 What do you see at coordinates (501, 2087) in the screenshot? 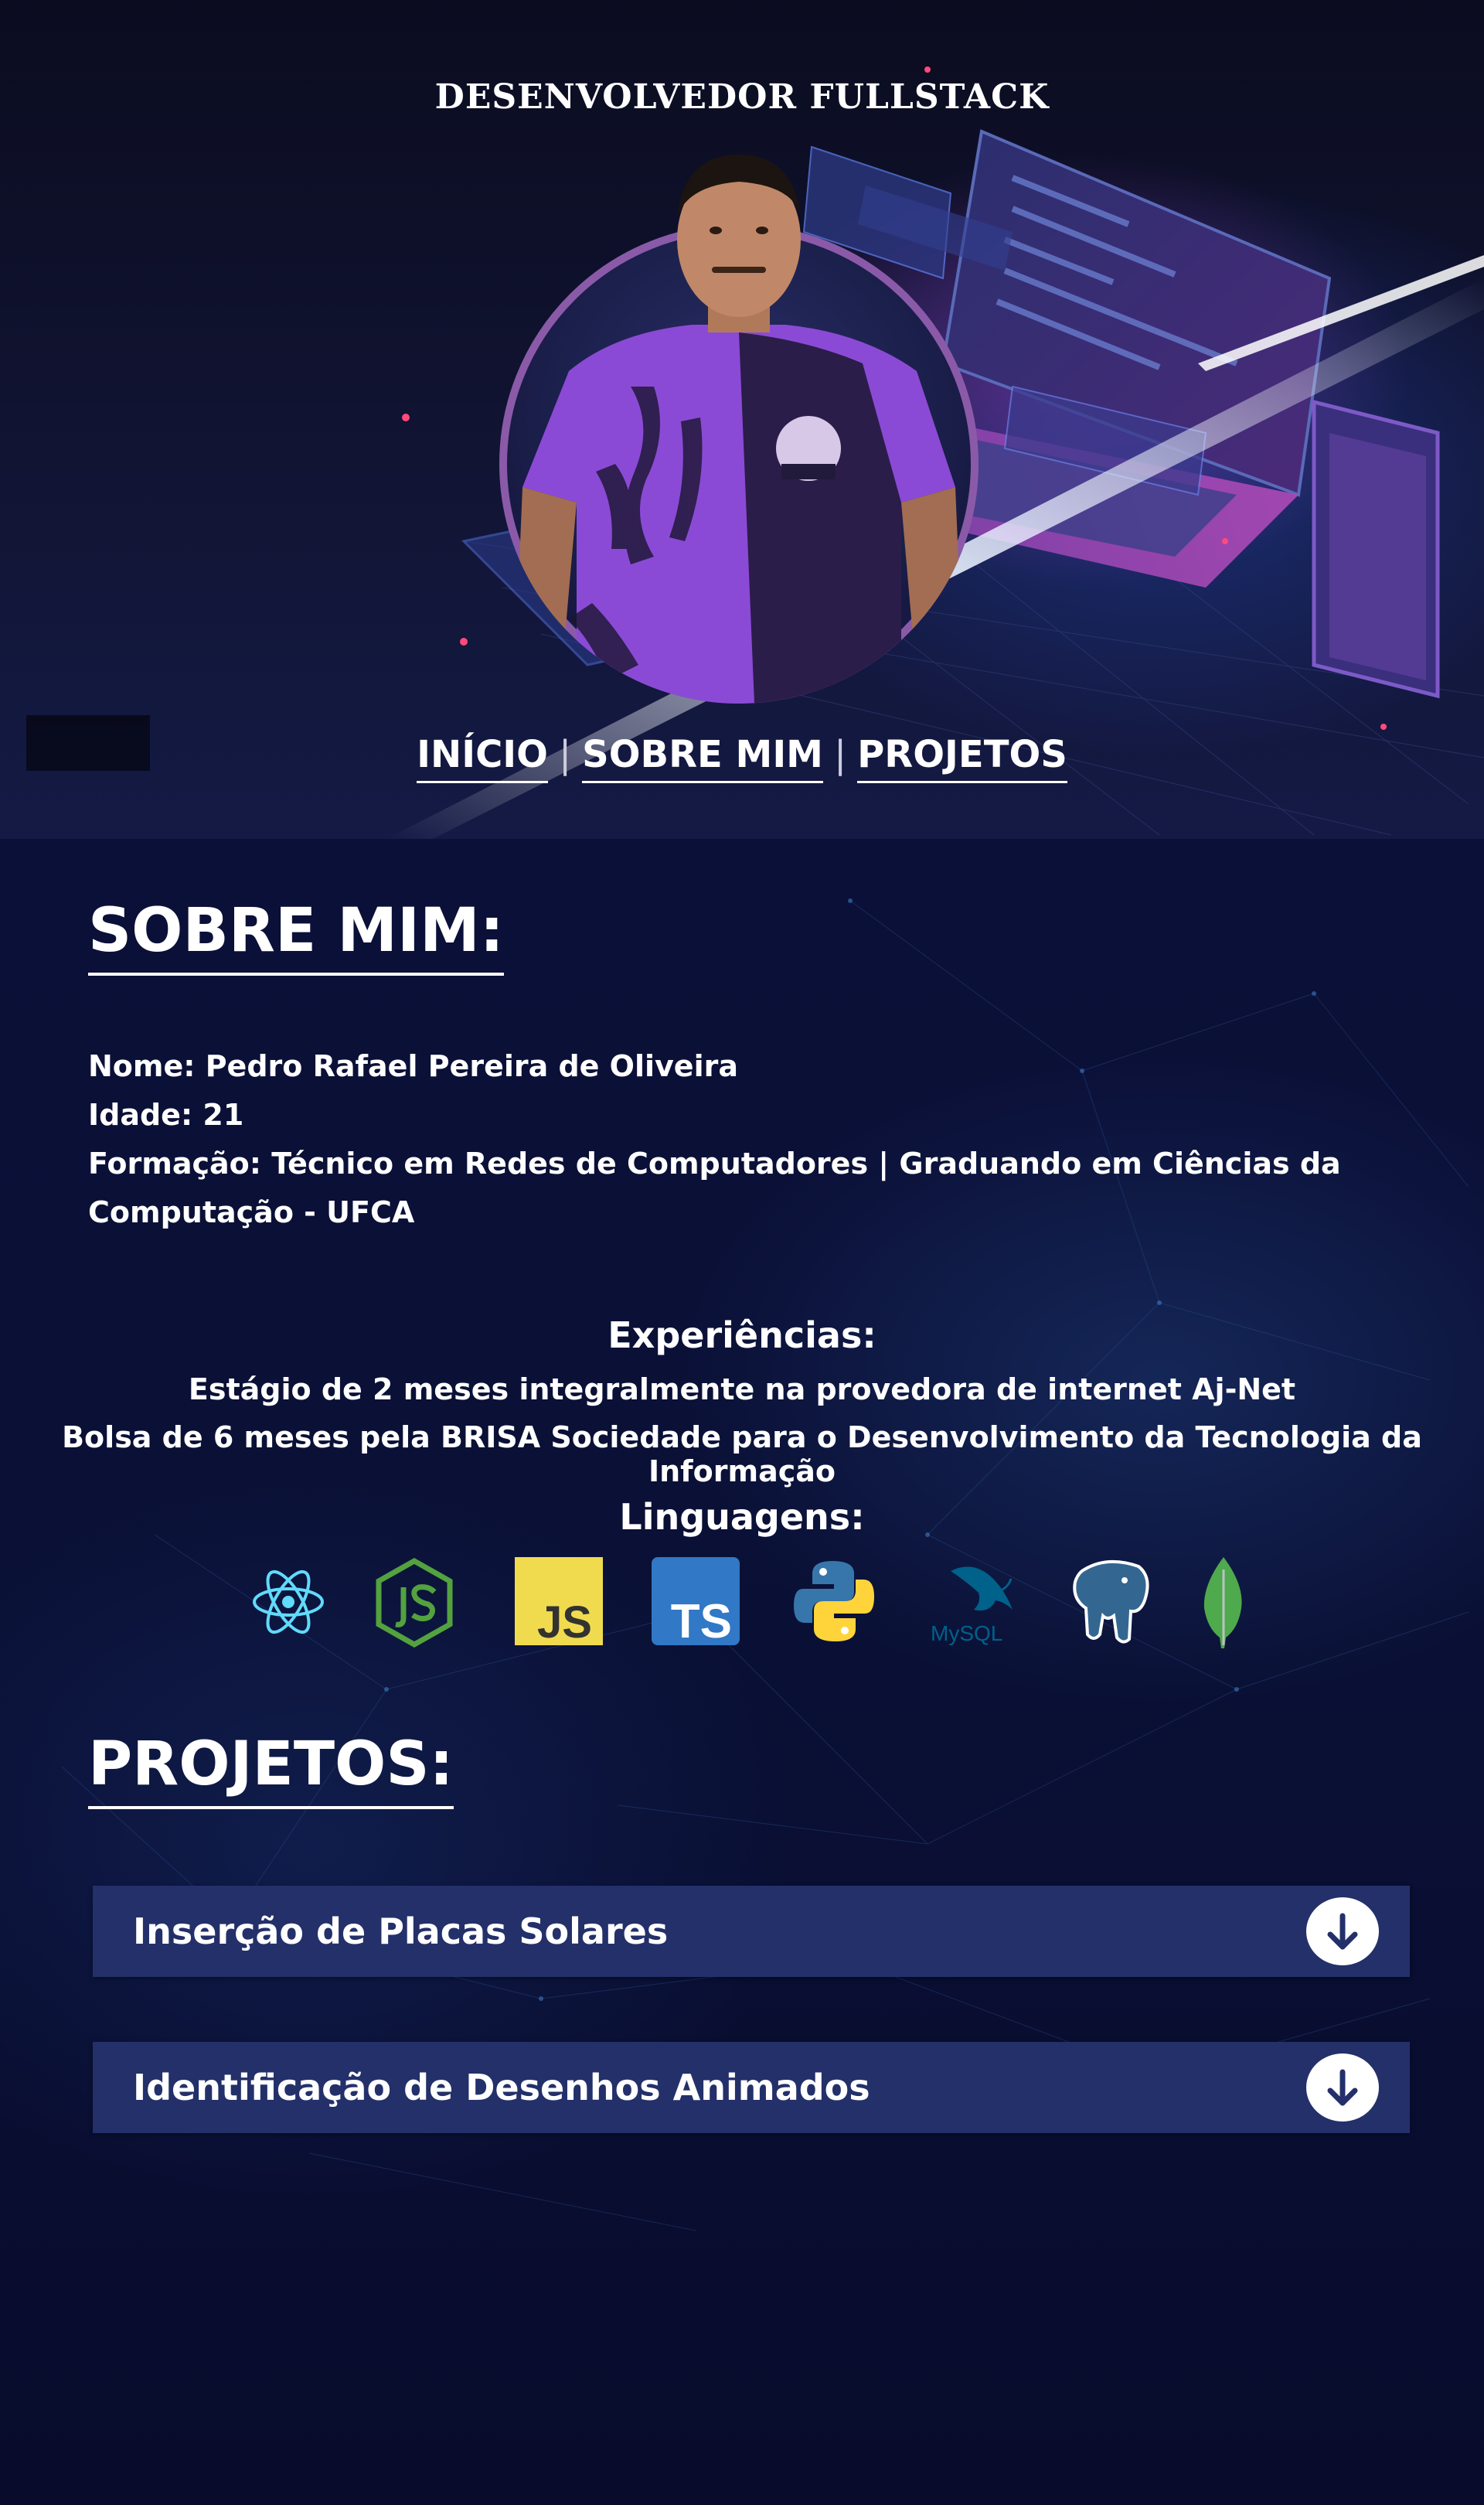
I see `project-title: Identificação de Desenhos Animados` at bounding box center [501, 2087].